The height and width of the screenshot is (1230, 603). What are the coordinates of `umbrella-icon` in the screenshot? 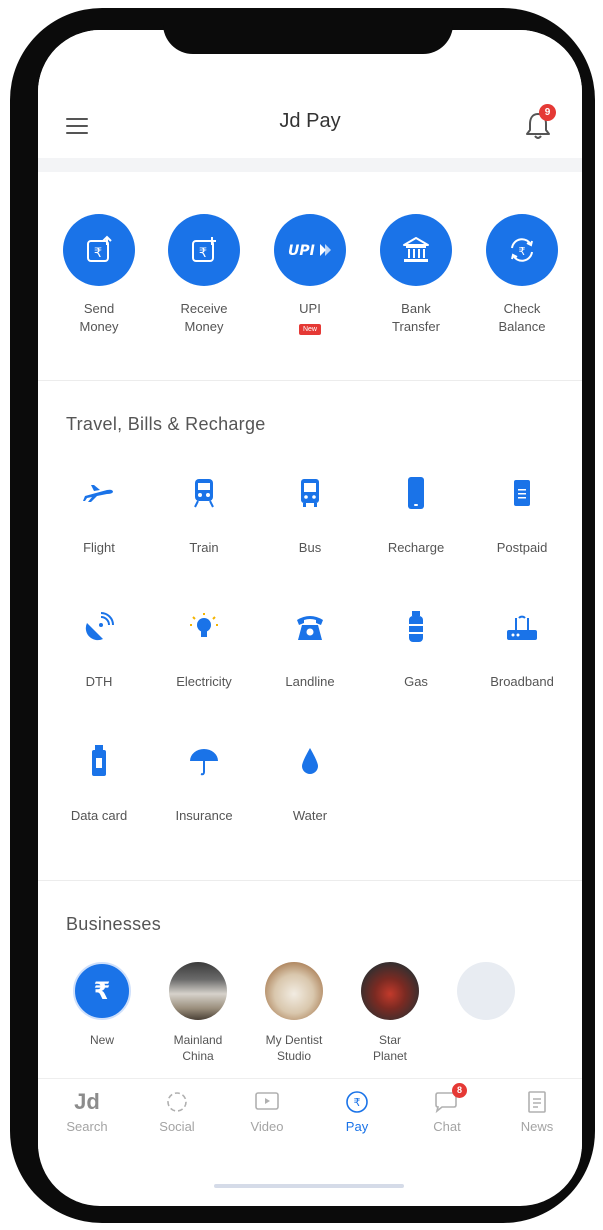 It's located at (204, 761).